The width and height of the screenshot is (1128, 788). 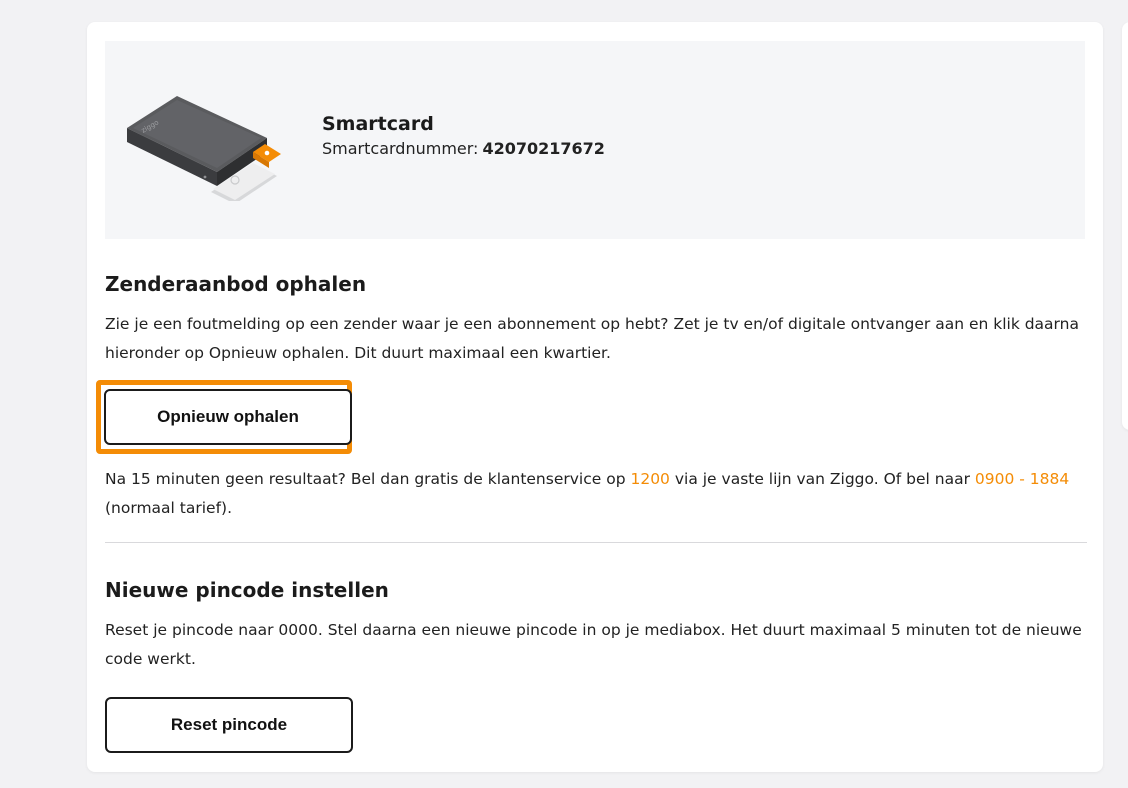 What do you see at coordinates (596, 542) in the screenshot?
I see `section-divider` at bounding box center [596, 542].